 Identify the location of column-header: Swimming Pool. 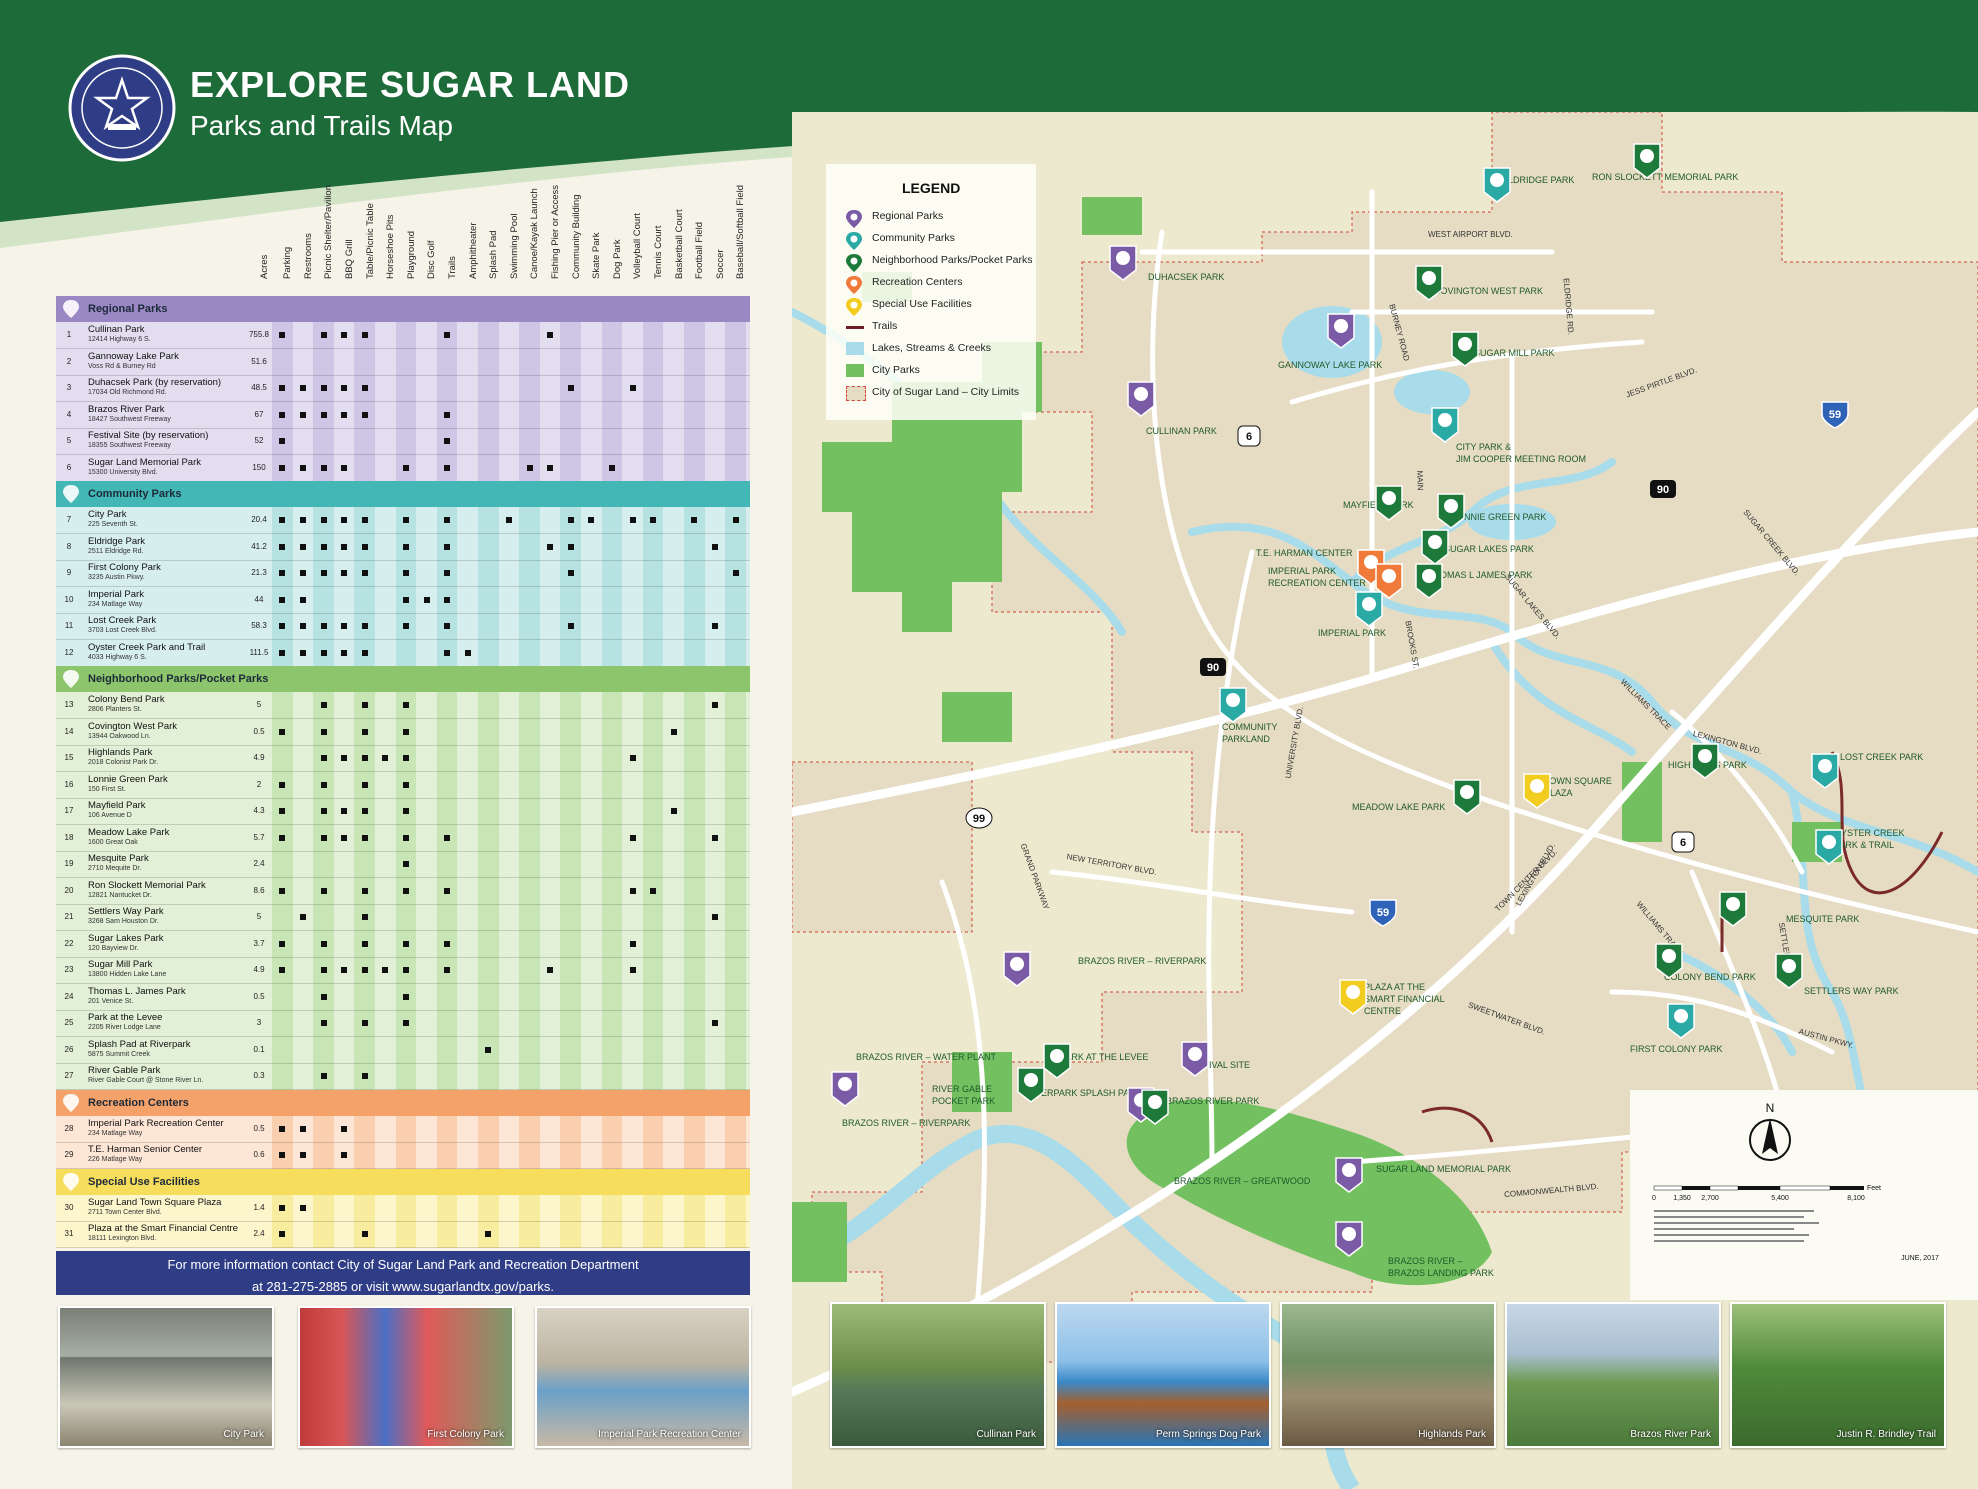
(509, 221).